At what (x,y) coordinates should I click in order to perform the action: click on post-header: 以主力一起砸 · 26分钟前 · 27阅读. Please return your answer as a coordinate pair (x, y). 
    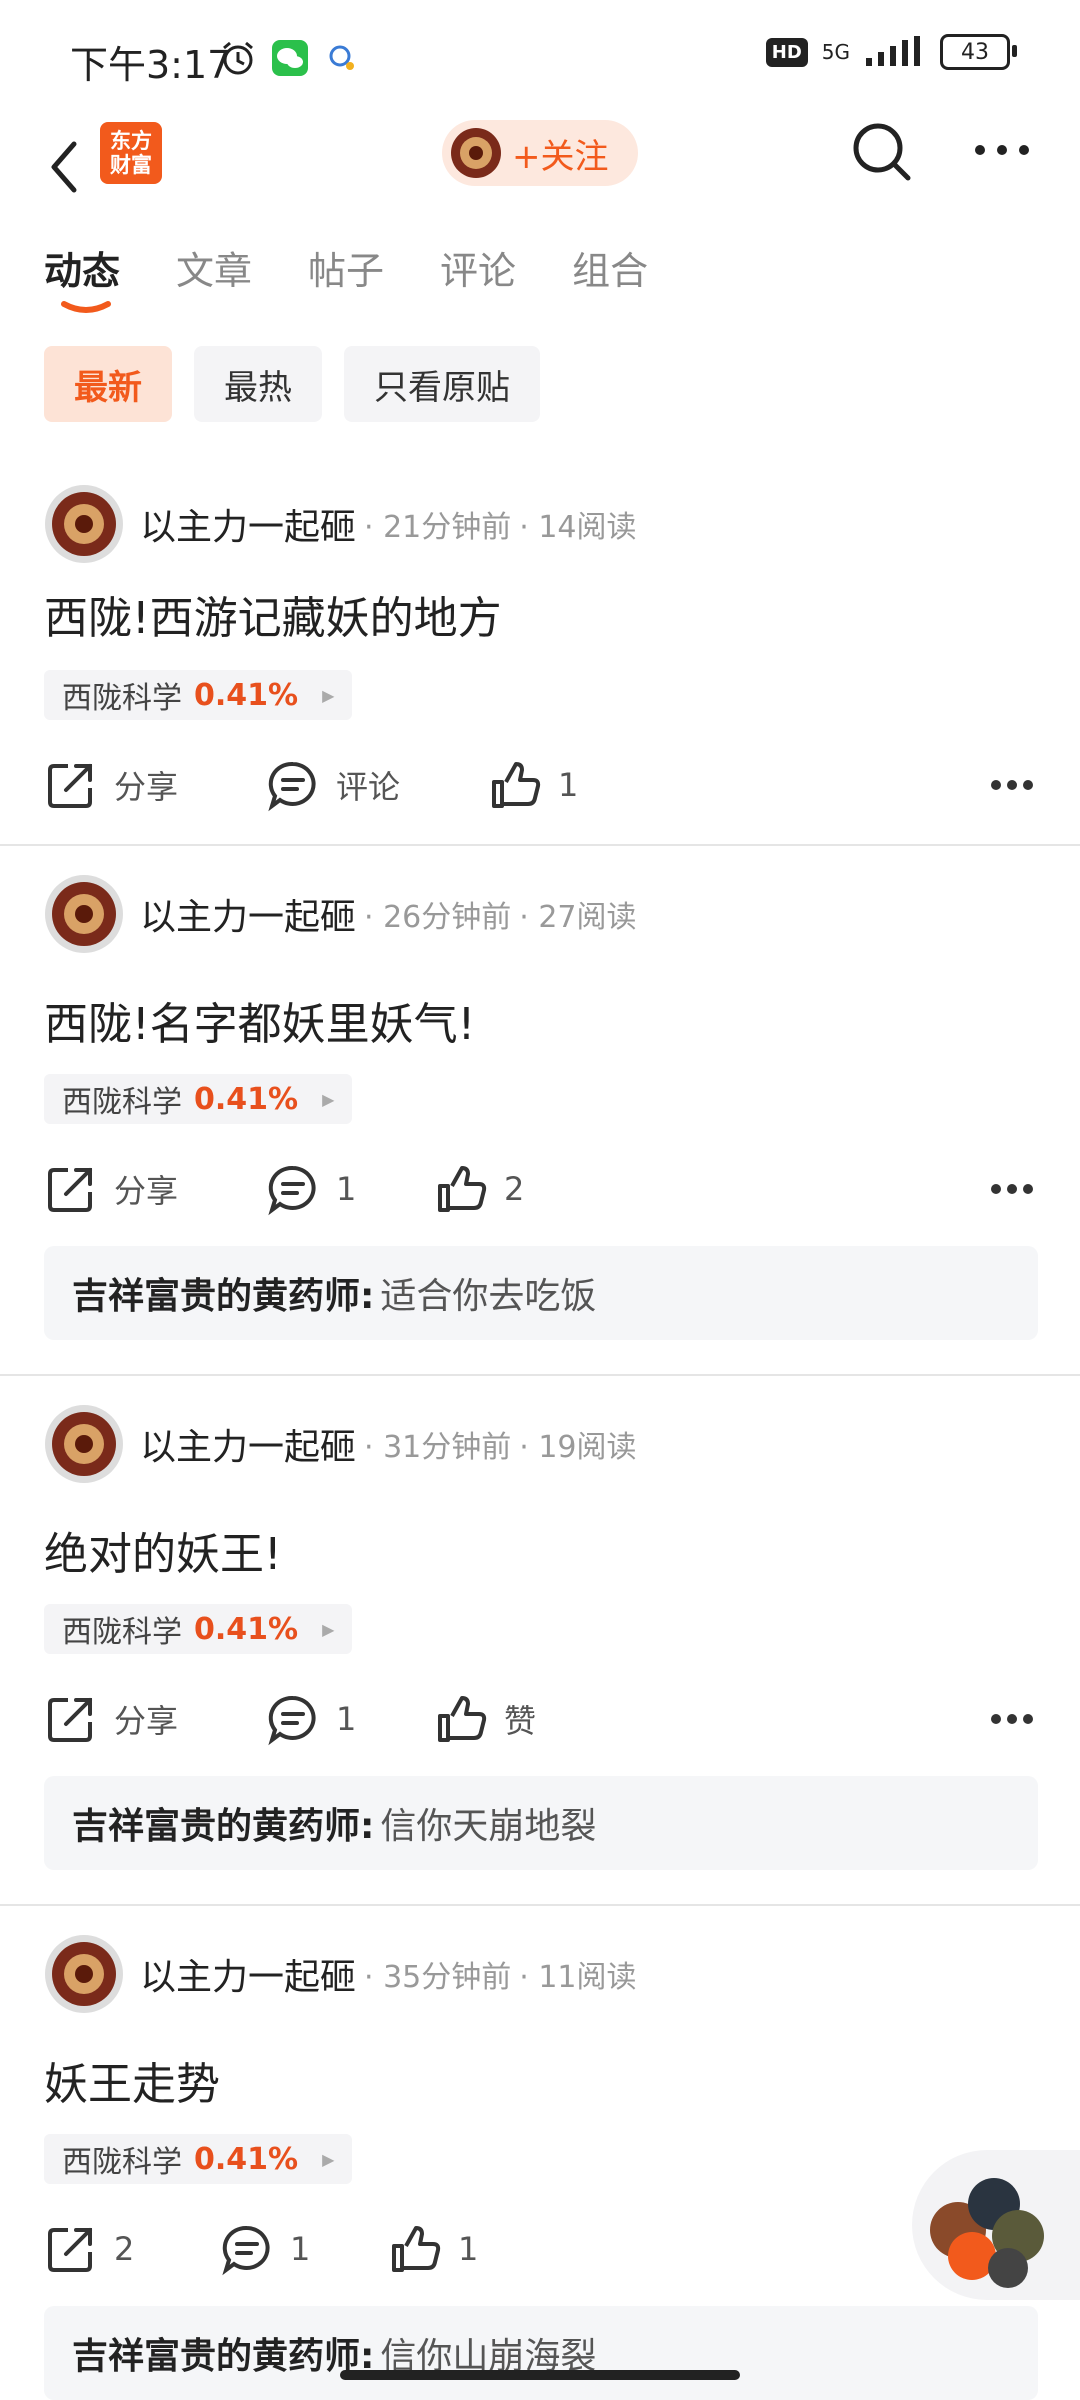
    Looking at the image, I should click on (340, 914).